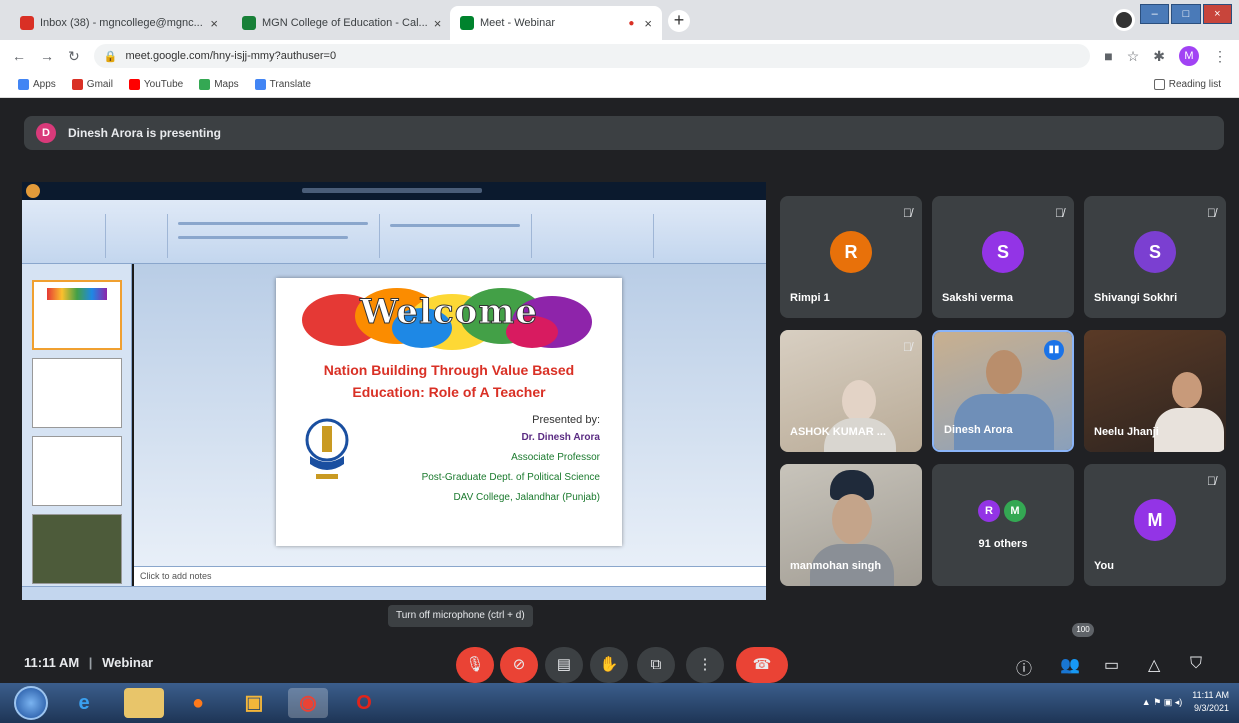 This screenshot has width=1239, height=723. Describe the element at coordinates (66, 236) in the screenshot. I see `ribbon-group-clipboard` at that location.